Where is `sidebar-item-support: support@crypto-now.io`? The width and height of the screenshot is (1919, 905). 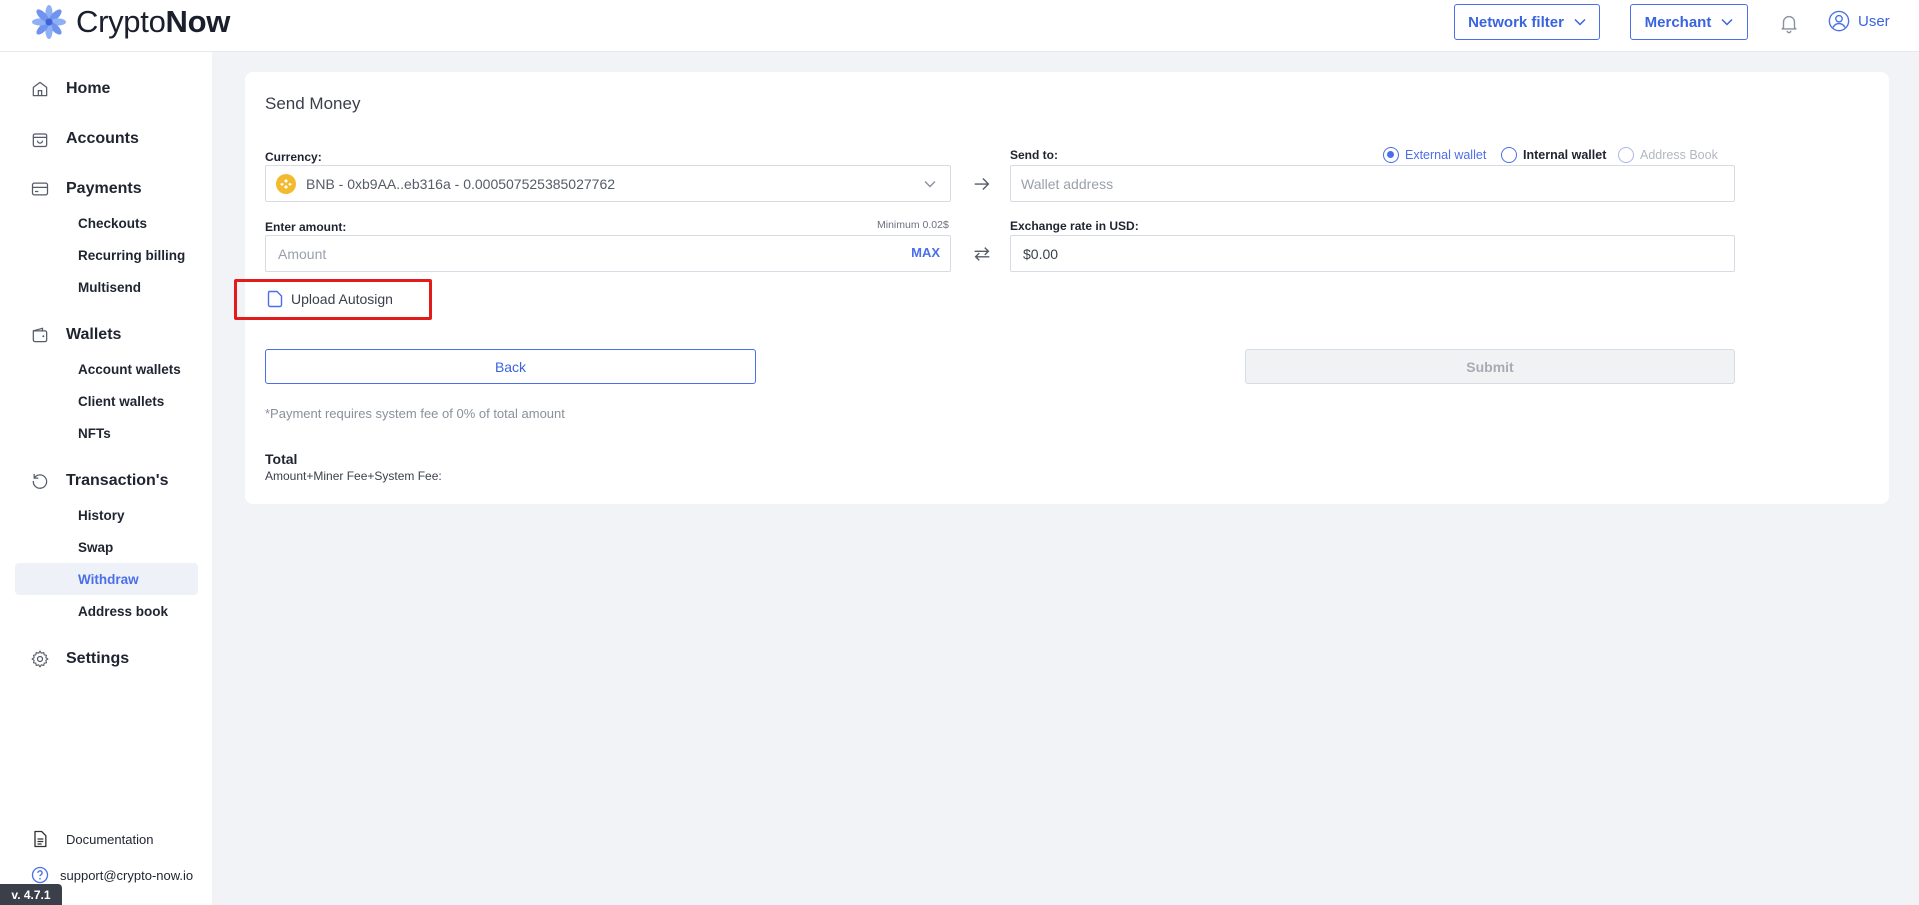
sidebar-item-support: support@crypto-now.io is located at coordinates (111, 875).